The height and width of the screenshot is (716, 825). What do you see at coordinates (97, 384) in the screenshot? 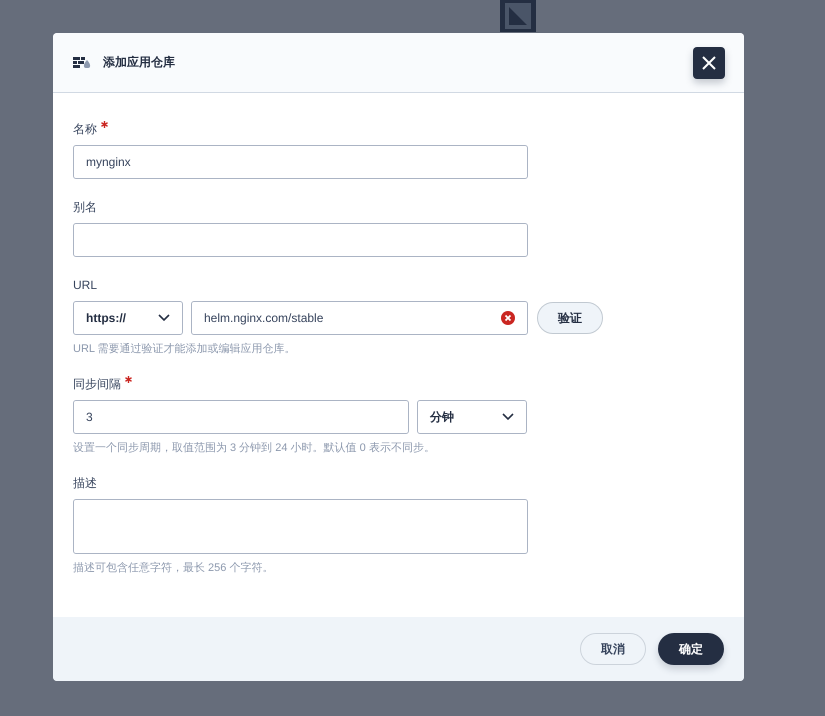
I see `field-label: 同步间隔` at bounding box center [97, 384].